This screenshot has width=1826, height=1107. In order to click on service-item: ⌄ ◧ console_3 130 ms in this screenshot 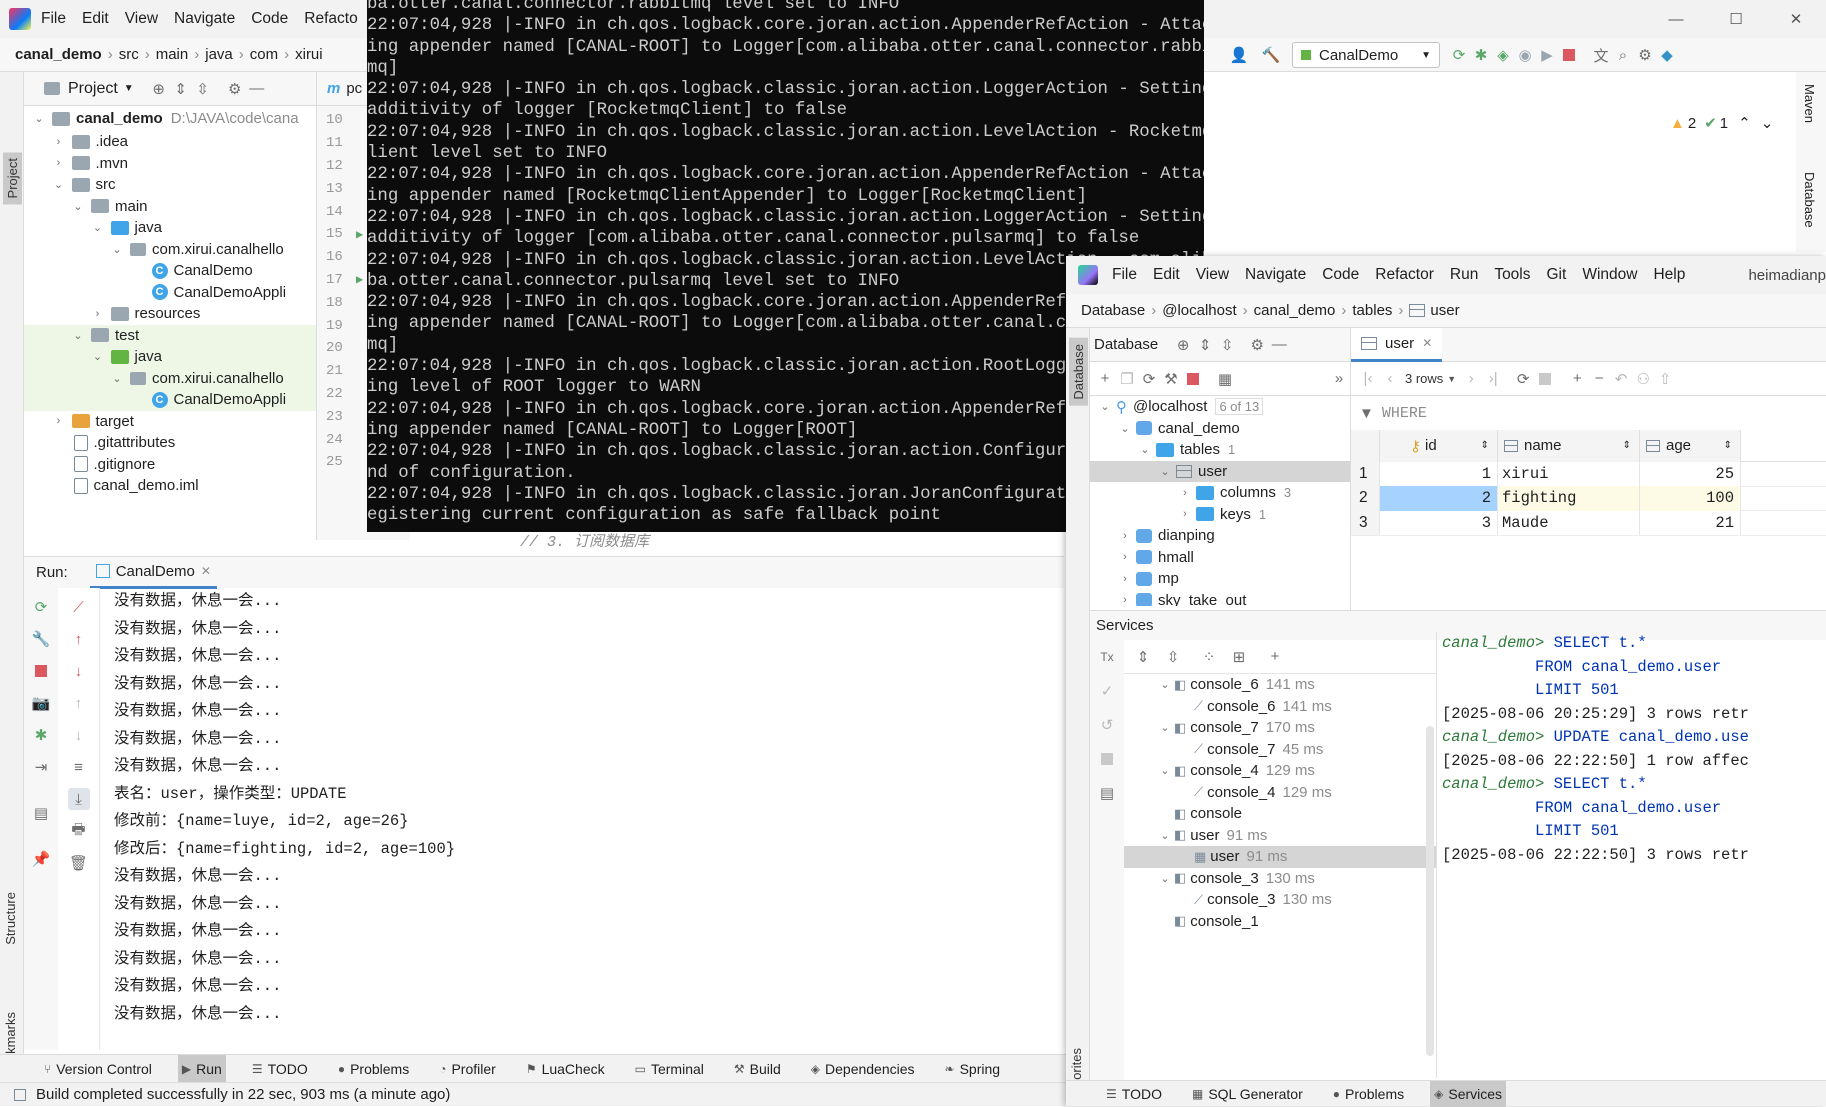, I will do `click(1280, 879)`.